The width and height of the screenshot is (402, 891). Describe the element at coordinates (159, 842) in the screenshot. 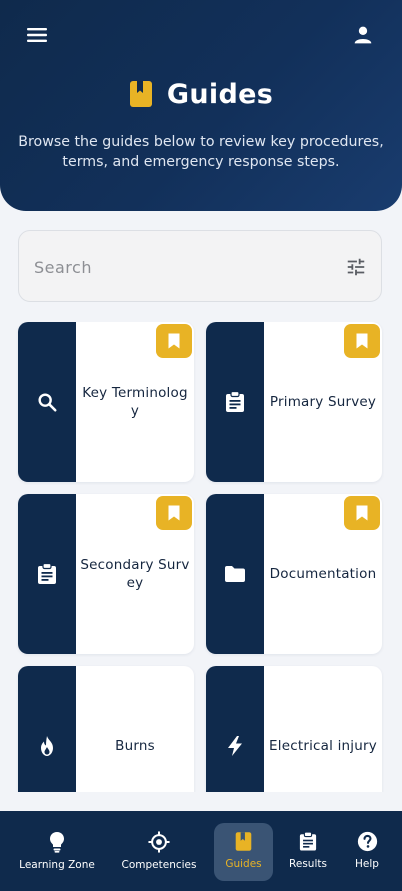

I see `target-icon` at that location.